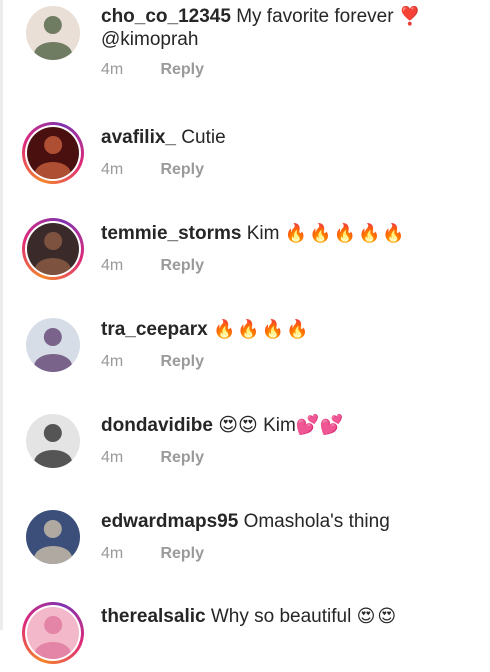 The width and height of the screenshot is (490, 672). What do you see at coordinates (154, 329) in the screenshot?
I see `comment-username: tra_ceeparx` at bounding box center [154, 329].